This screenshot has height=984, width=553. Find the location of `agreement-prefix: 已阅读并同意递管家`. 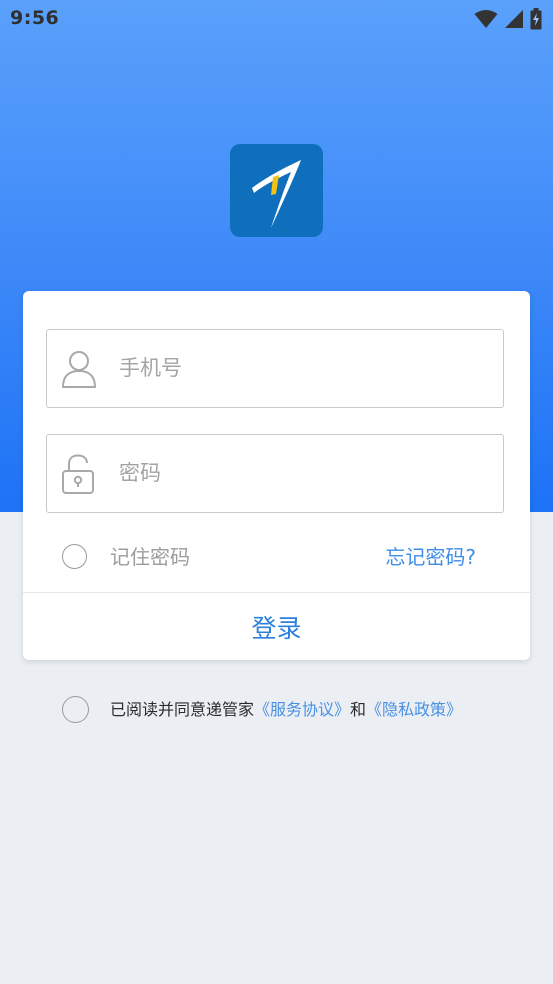

agreement-prefix: 已阅读并同意递管家 is located at coordinates (182, 709).